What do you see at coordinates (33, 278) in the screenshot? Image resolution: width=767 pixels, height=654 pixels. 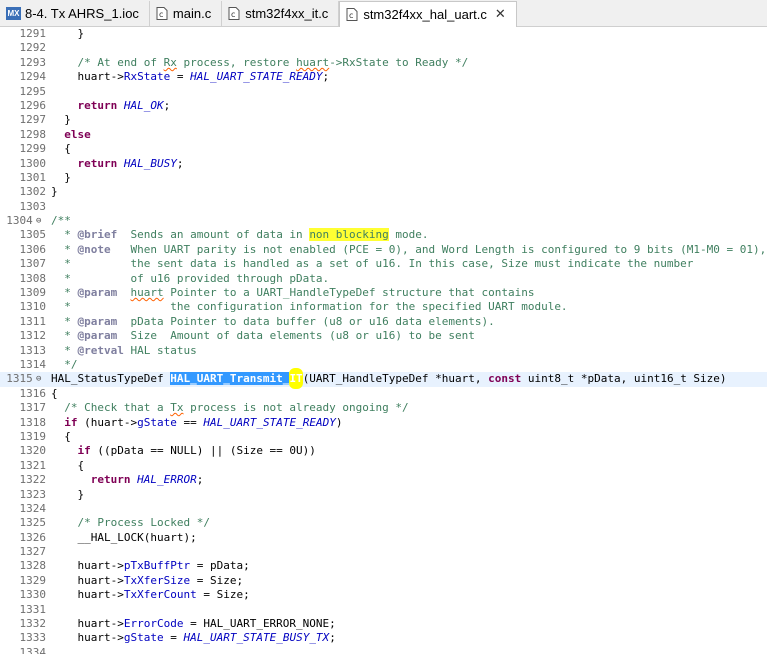 I see `line-number: 1308` at bounding box center [33, 278].